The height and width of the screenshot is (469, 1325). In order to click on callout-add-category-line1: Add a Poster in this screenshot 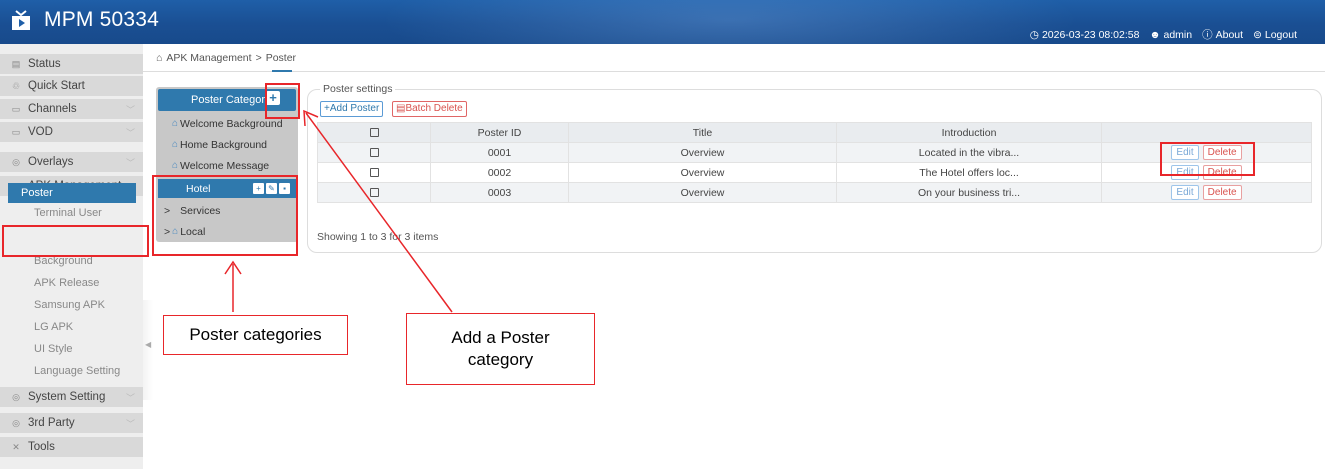, I will do `click(500, 337)`.